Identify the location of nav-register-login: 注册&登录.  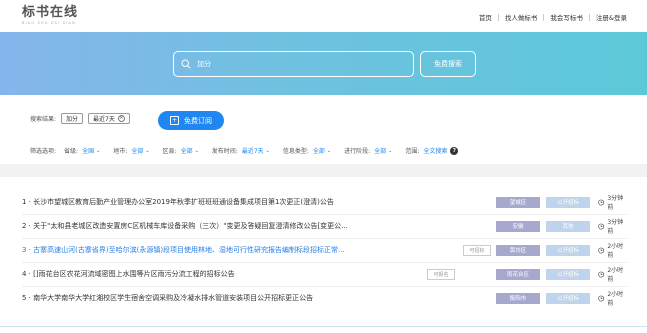
(611, 17).